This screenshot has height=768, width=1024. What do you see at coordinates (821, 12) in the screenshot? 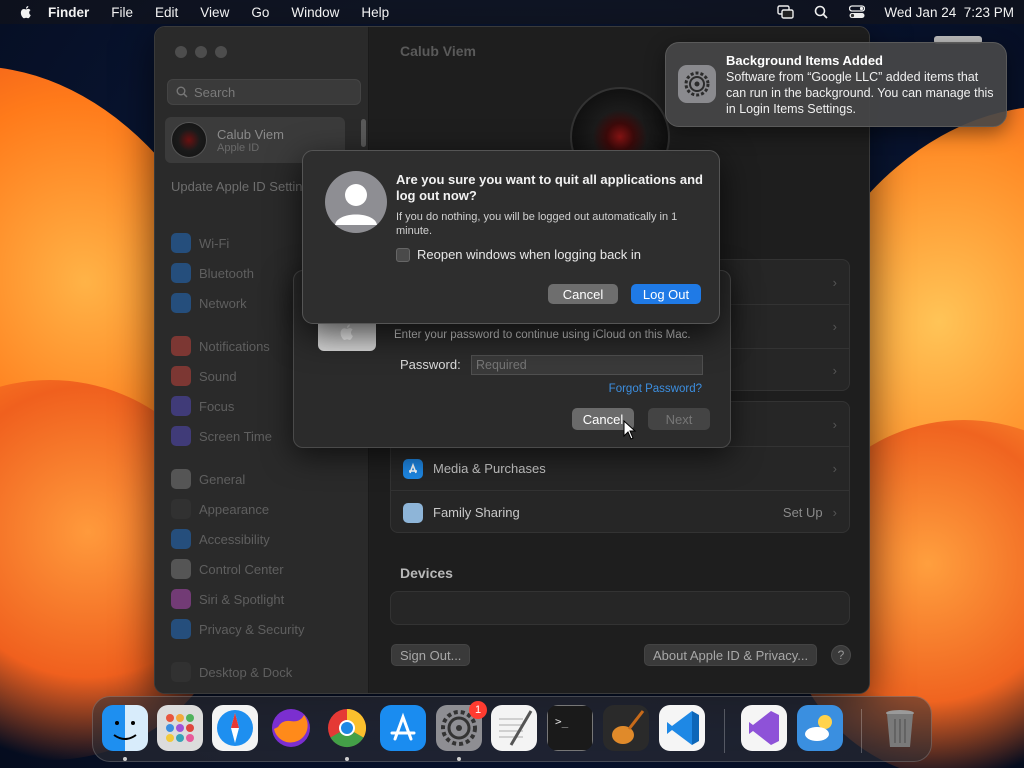
I see `spotlight-search-icon` at bounding box center [821, 12].